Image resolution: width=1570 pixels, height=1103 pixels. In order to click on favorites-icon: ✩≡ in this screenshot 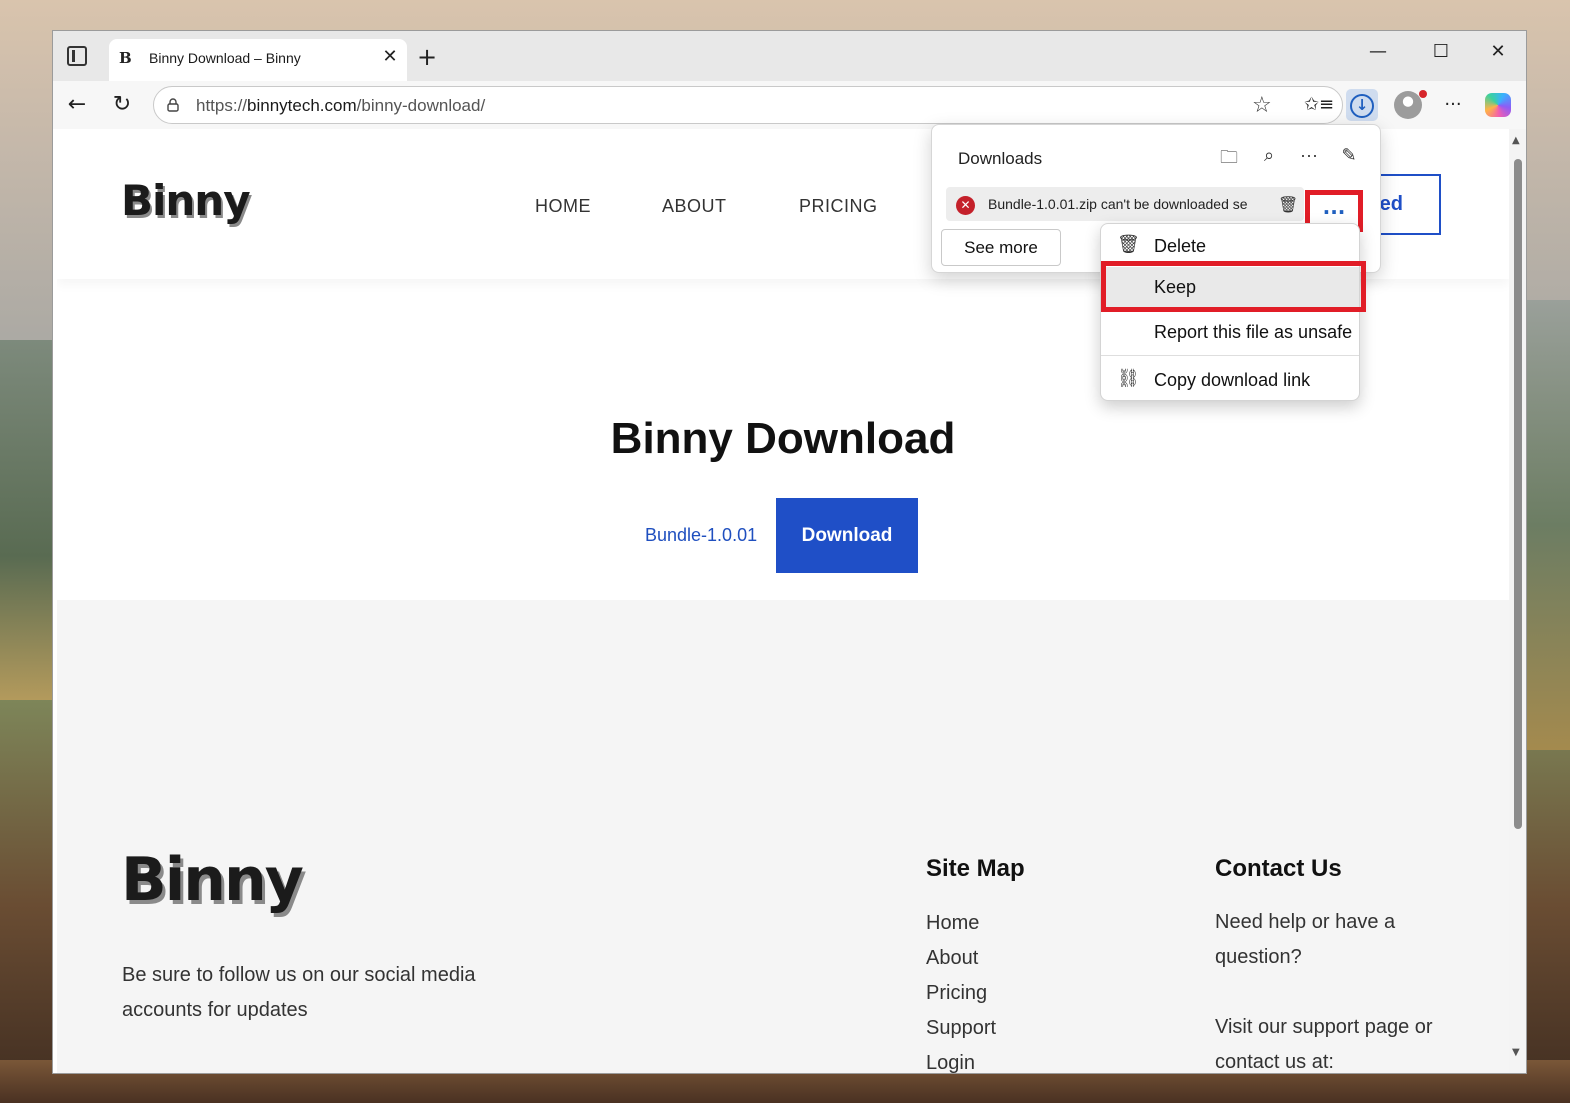, I will do `click(1319, 105)`.